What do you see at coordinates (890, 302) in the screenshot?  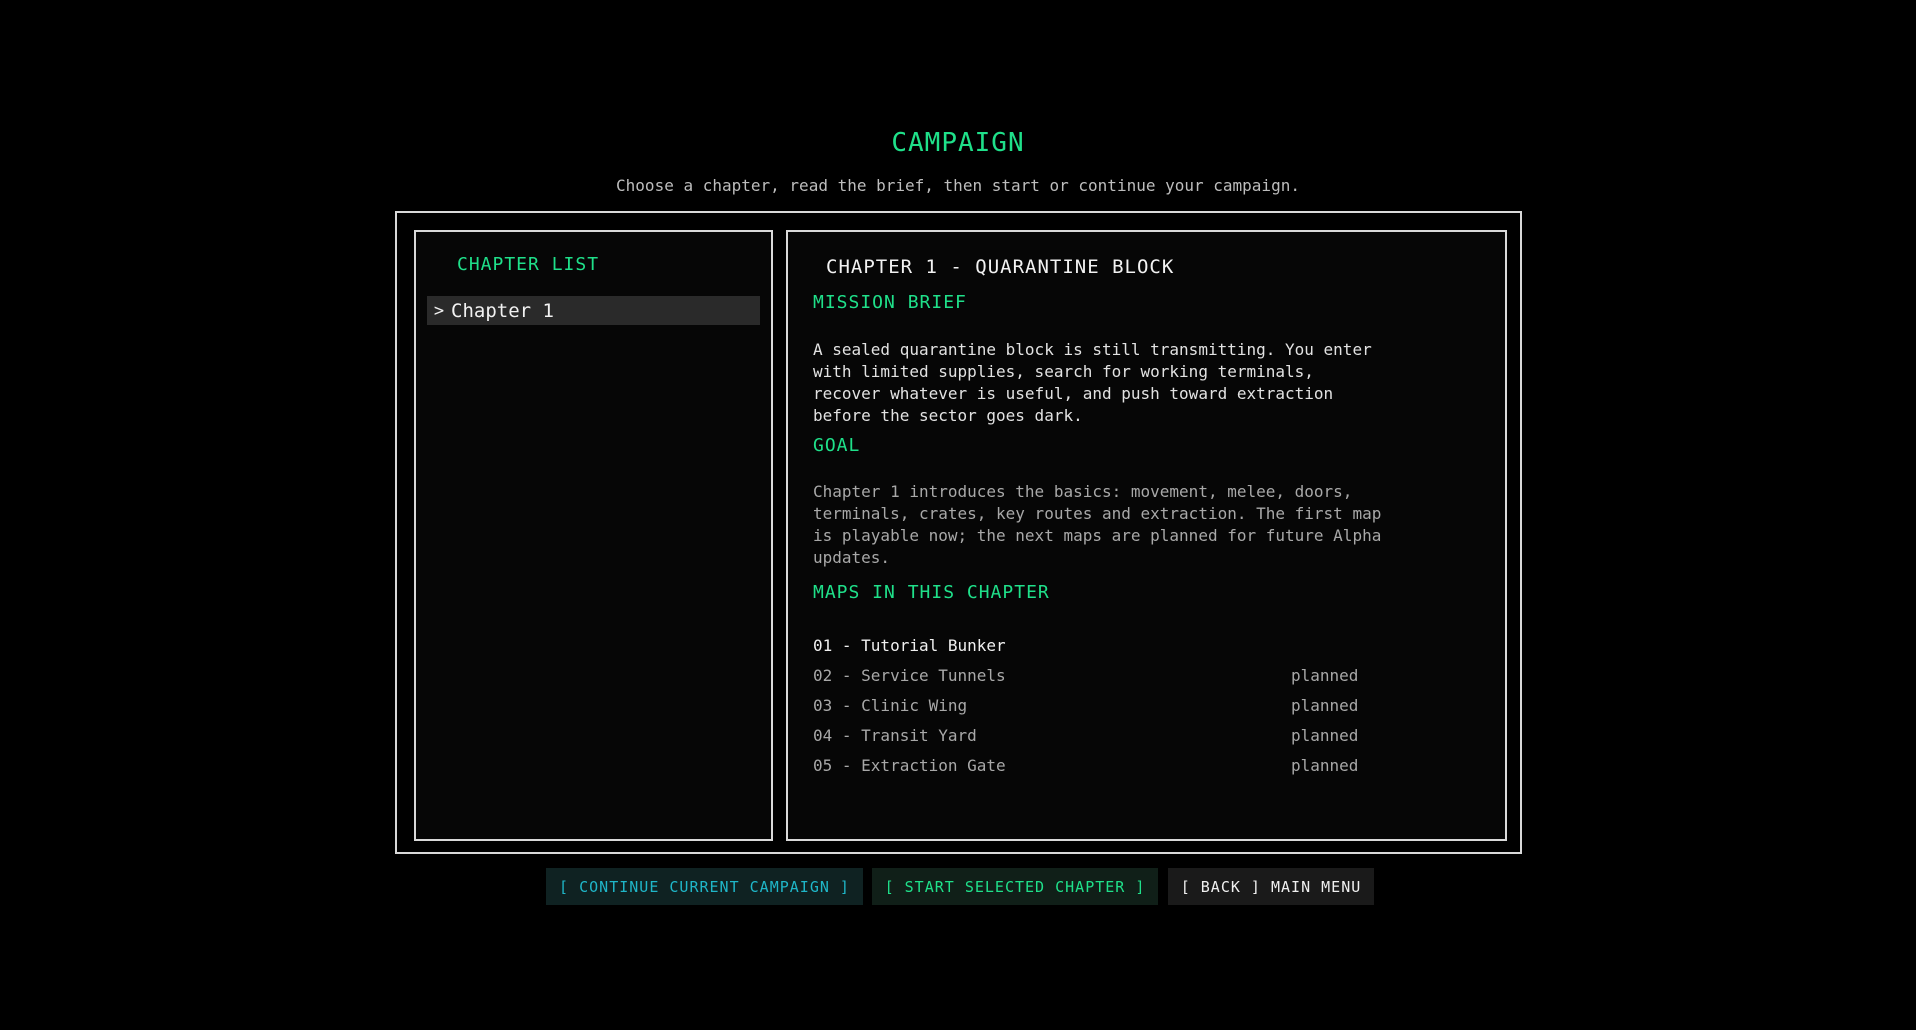 I see `mission-brief-heading: MISSION BRIEF` at bounding box center [890, 302].